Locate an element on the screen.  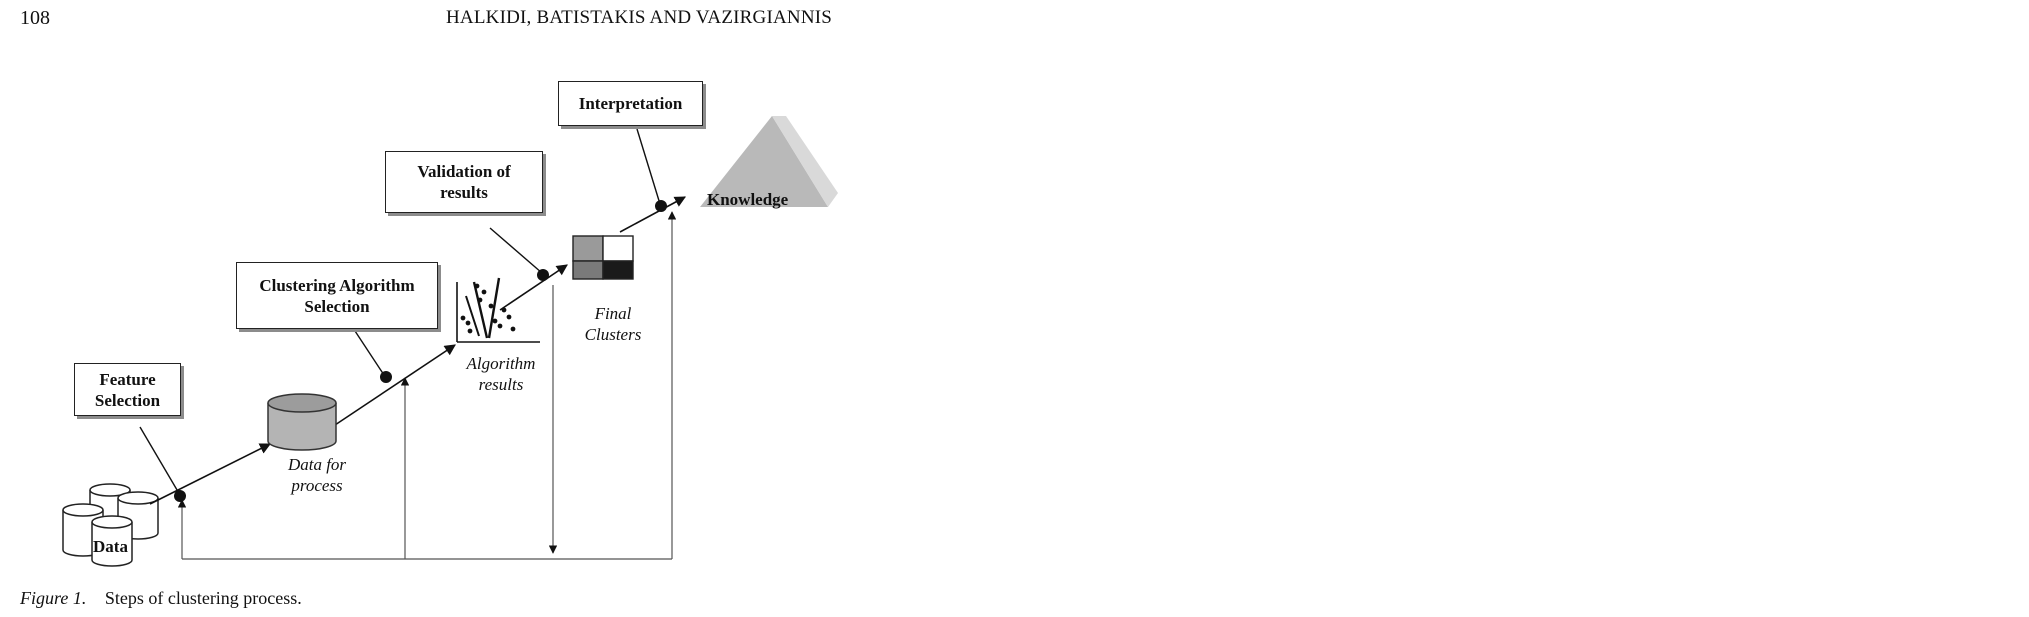
data-for-process-label: Data for process is located at coordinates (317, 475).